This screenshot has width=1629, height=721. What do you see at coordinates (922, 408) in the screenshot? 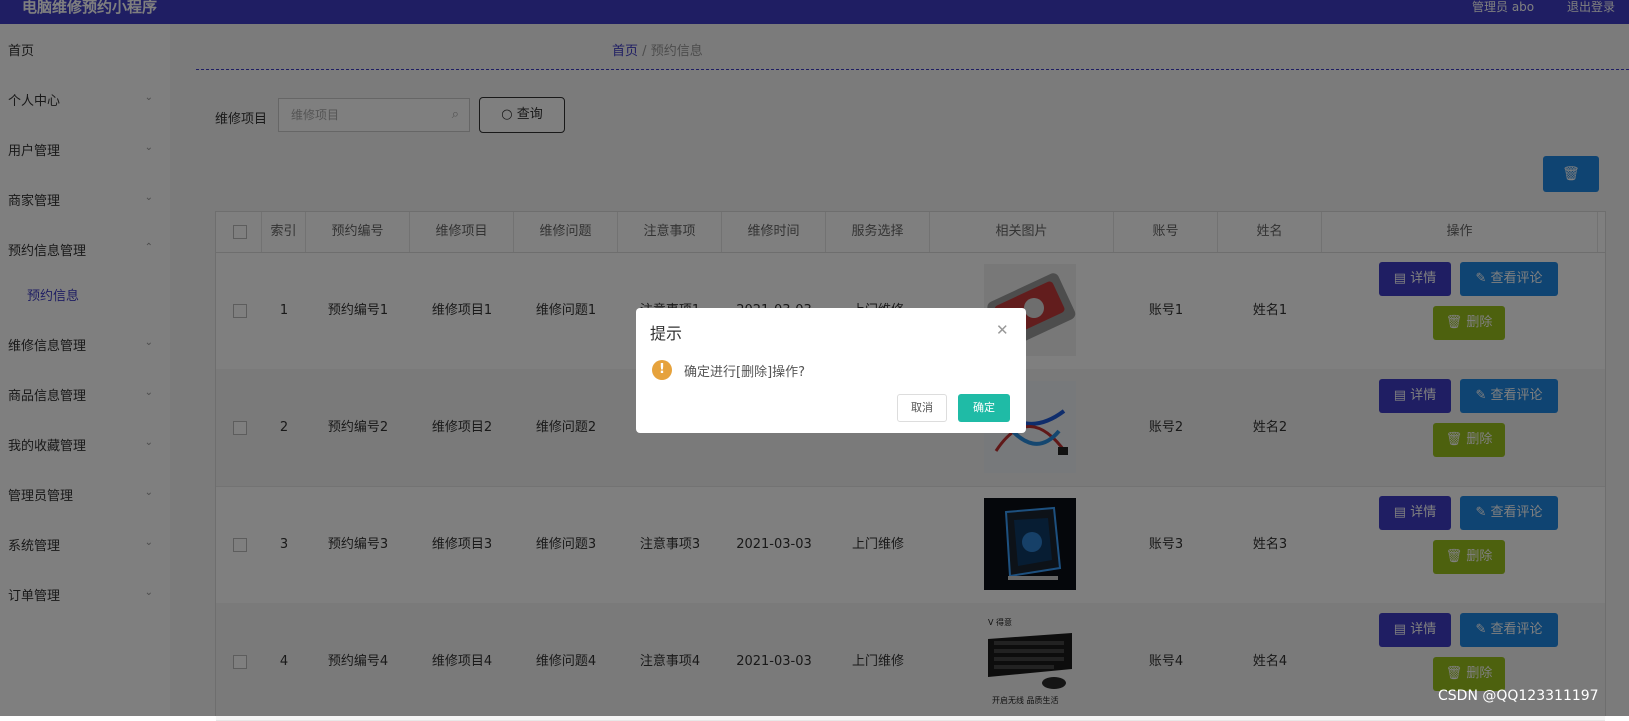
I see `cancel-button: 取消` at bounding box center [922, 408].